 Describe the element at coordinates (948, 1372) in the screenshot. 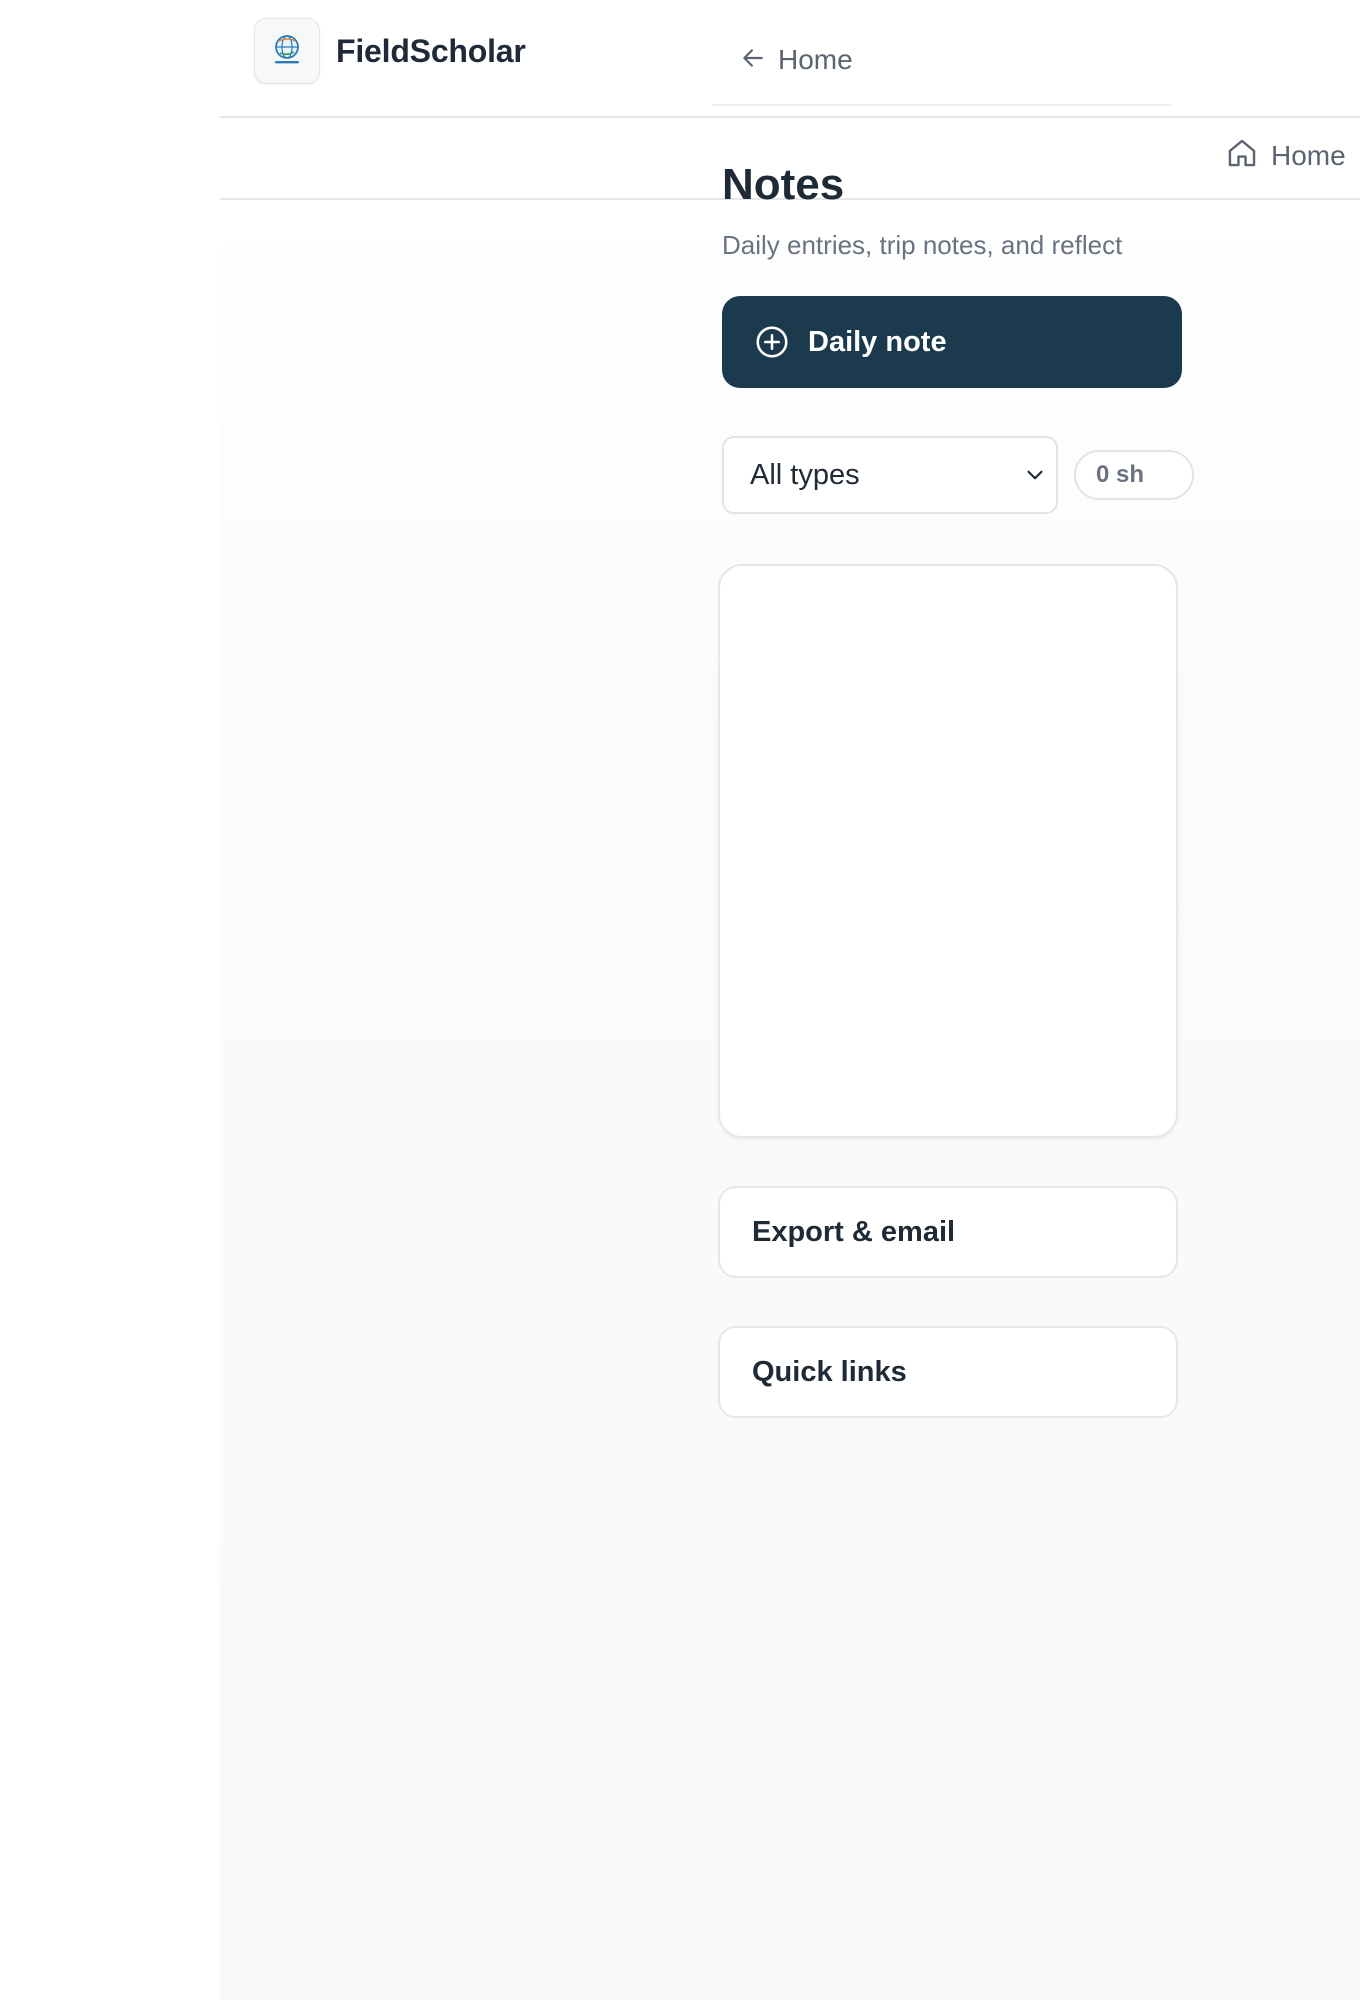

I see `quick-links-section: Quick links` at that location.